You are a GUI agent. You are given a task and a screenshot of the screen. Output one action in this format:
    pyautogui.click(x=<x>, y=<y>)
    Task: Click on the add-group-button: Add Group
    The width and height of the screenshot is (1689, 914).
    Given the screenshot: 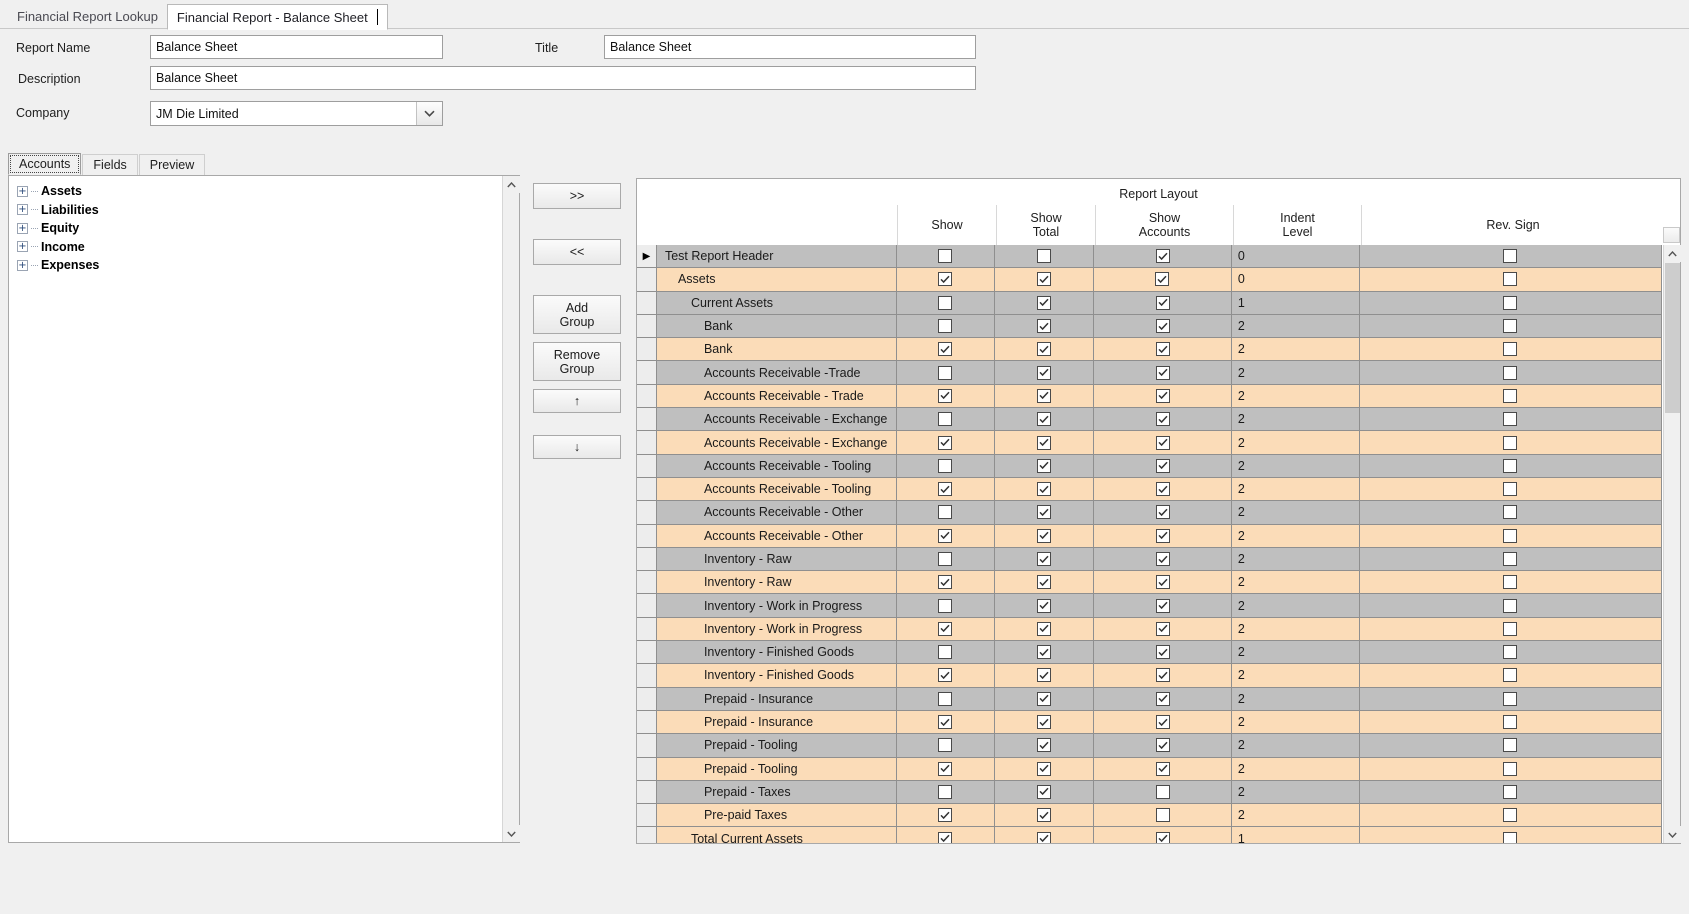 What is the action you would take?
    pyautogui.click(x=577, y=314)
    